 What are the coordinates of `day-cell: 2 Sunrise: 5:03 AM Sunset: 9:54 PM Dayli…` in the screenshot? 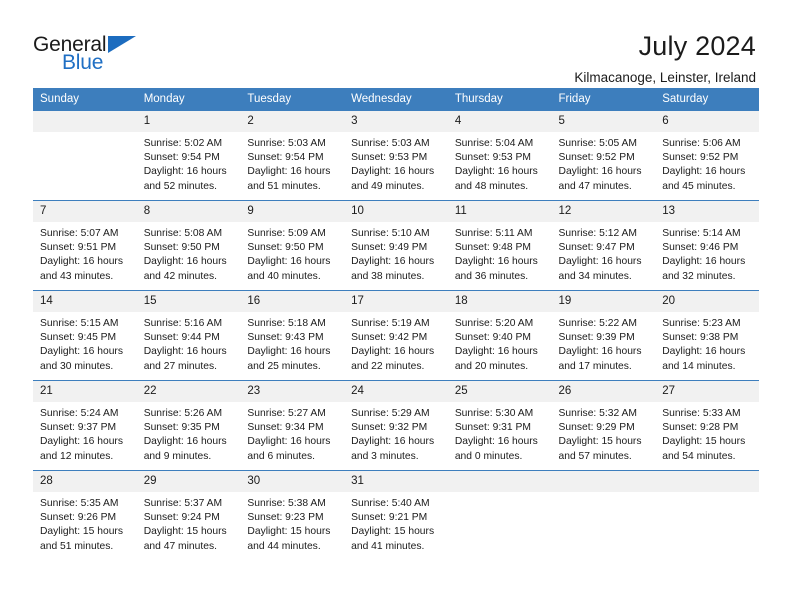 It's located at (292, 155).